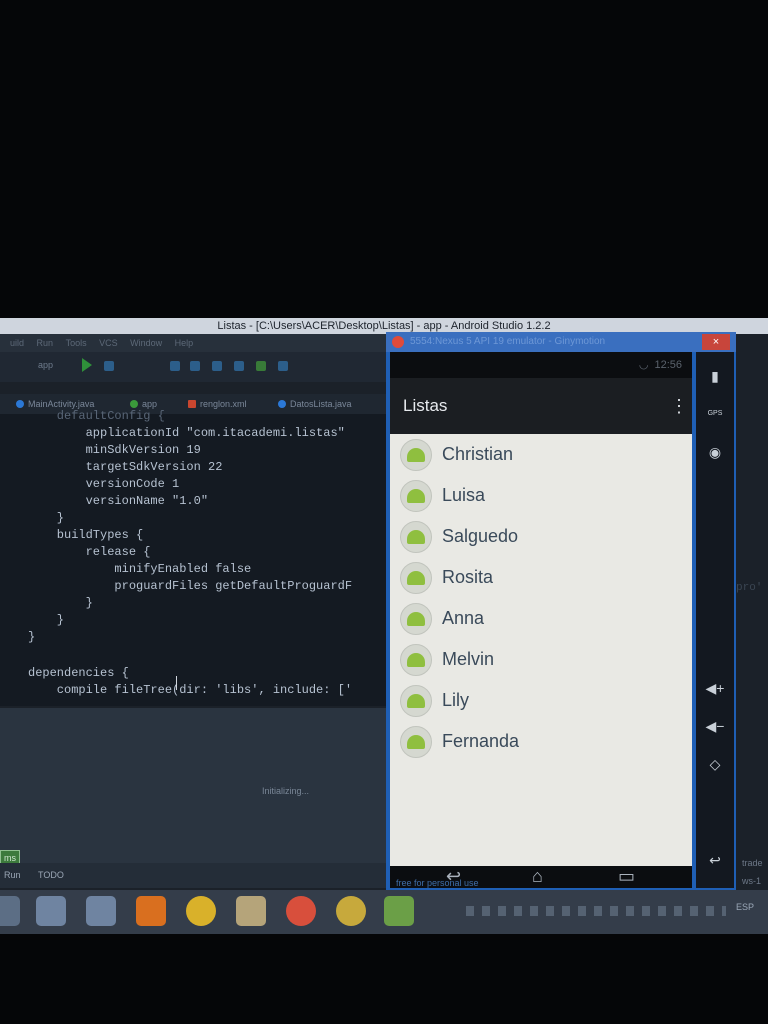  What do you see at coordinates (541, 577) in the screenshot?
I see `list-item: Rosita` at bounding box center [541, 577].